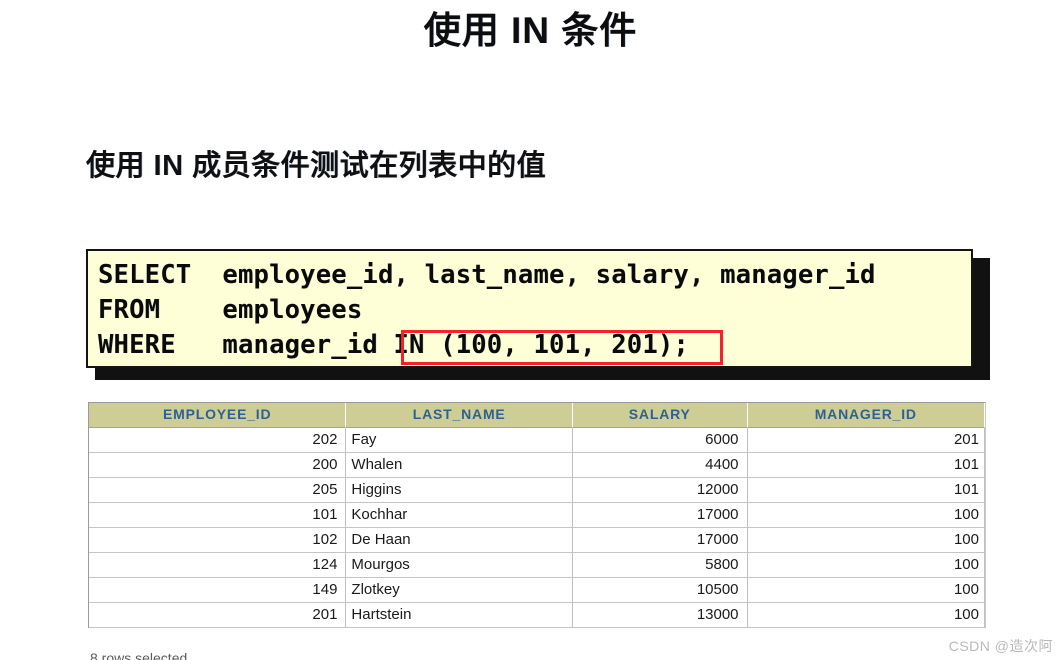 The image size is (1061, 660). I want to click on table-row: 149 Zlotkey 10500 100, so click(537, 590).